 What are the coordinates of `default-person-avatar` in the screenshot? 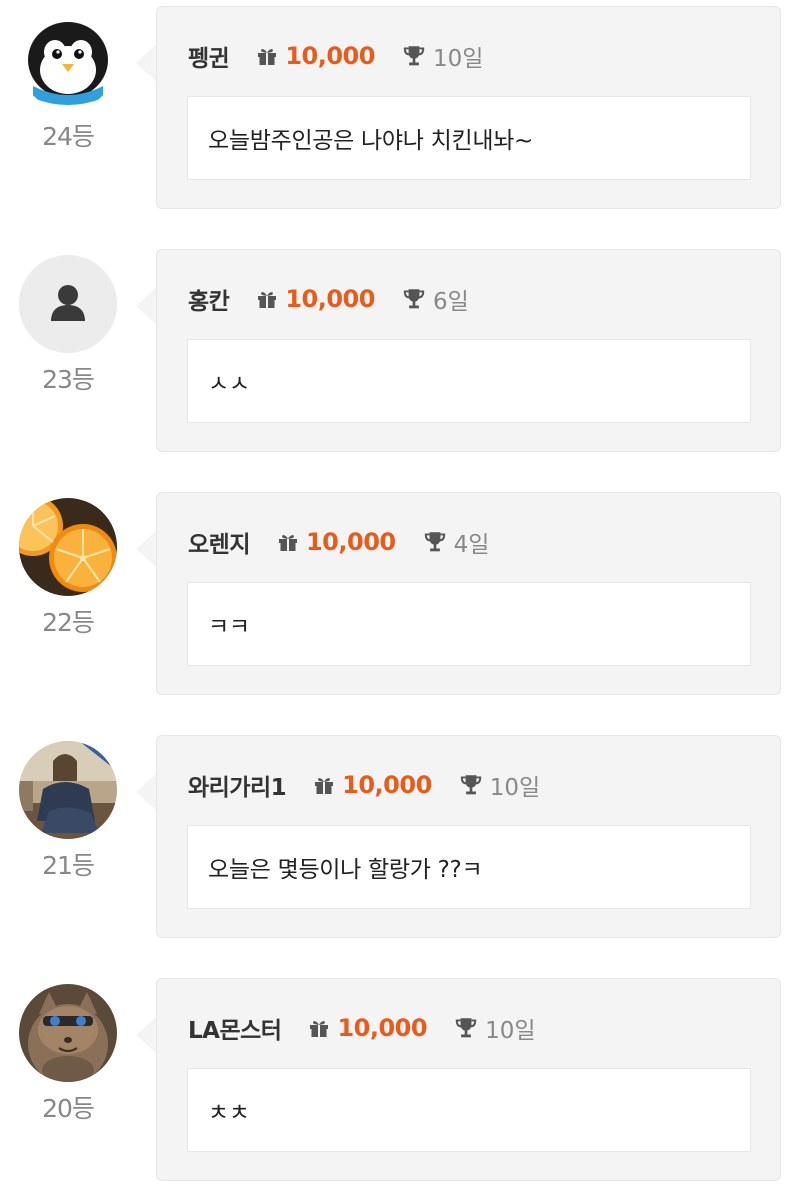 It's located at (68, 304).